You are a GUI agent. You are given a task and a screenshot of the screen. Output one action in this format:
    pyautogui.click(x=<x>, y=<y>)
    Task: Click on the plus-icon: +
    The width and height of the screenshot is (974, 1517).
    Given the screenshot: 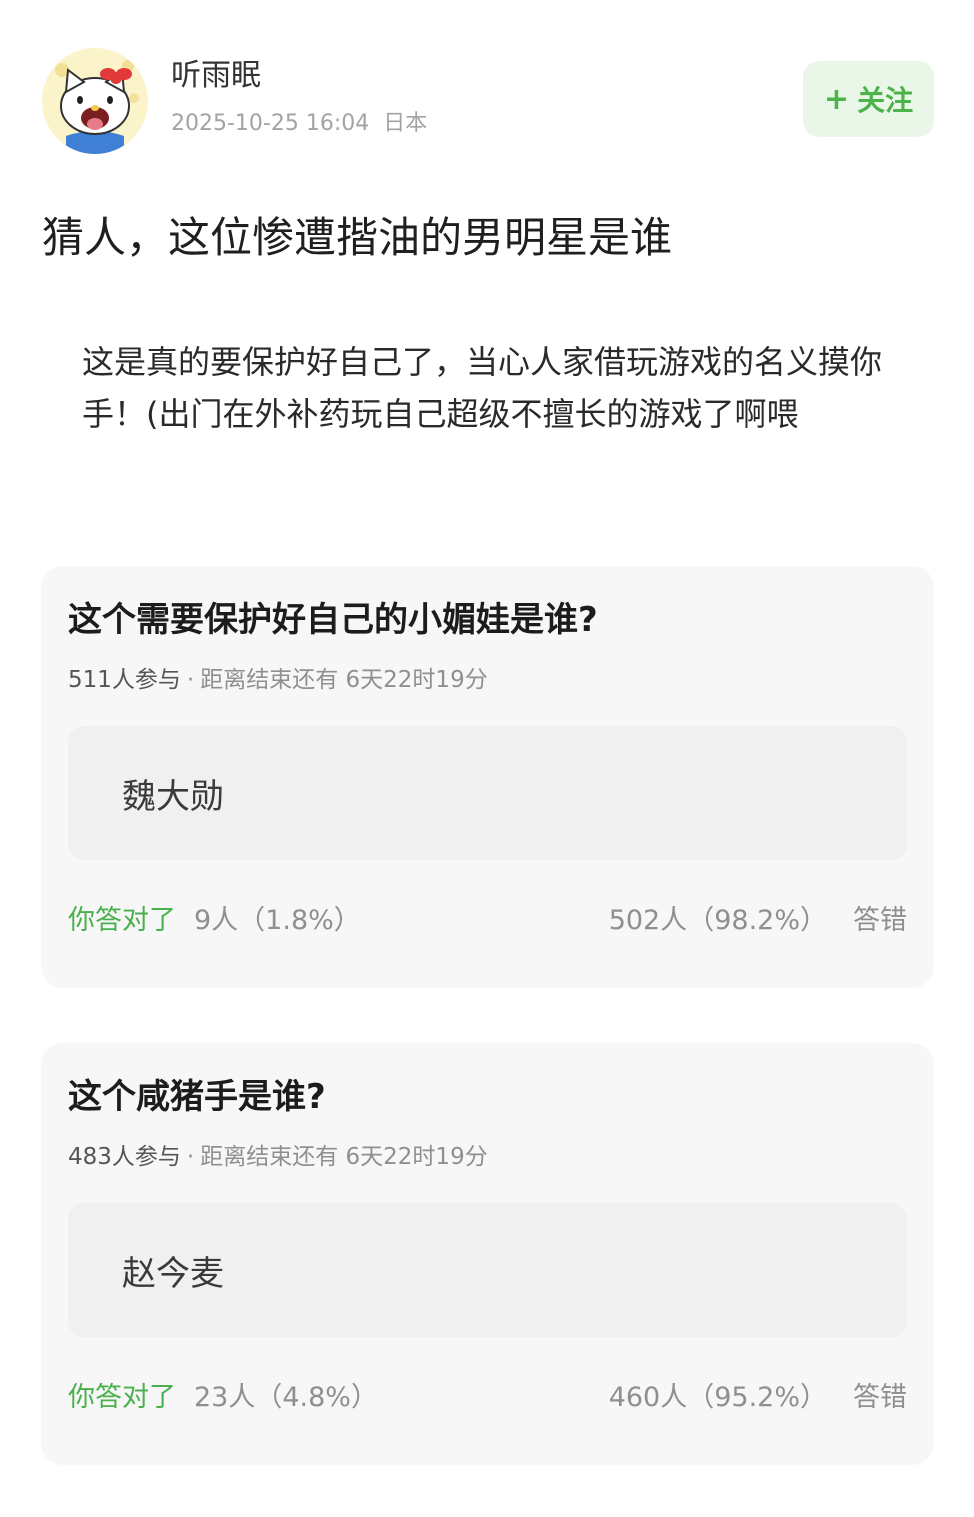 What is the action you would take?
    pyautogui.click(x=836, y=99)
    